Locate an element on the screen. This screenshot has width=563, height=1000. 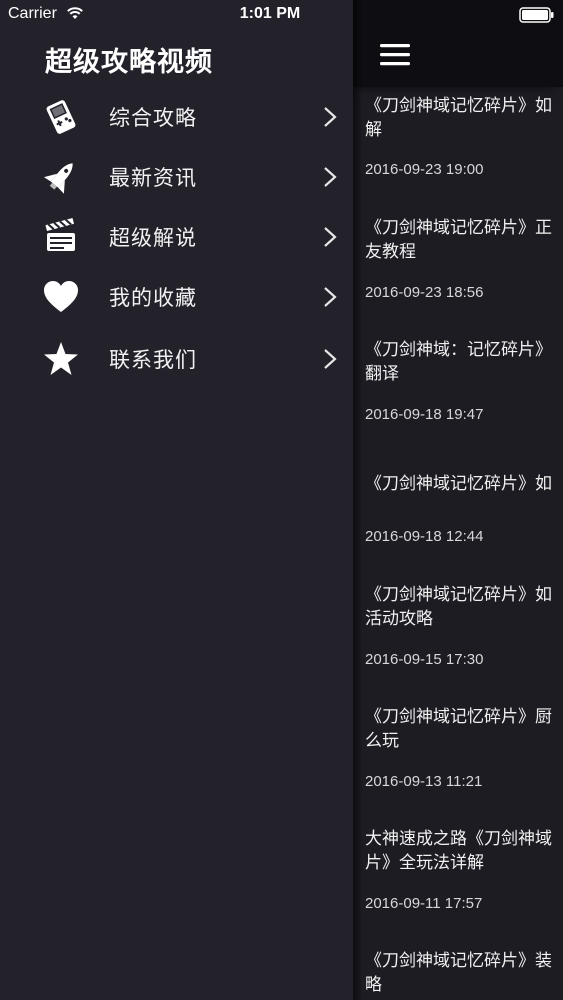
article-list-item: 《刀剑神域记忆碎片》正 友教程 2016-09-23 18:56 is located at coordinates (464, 271).